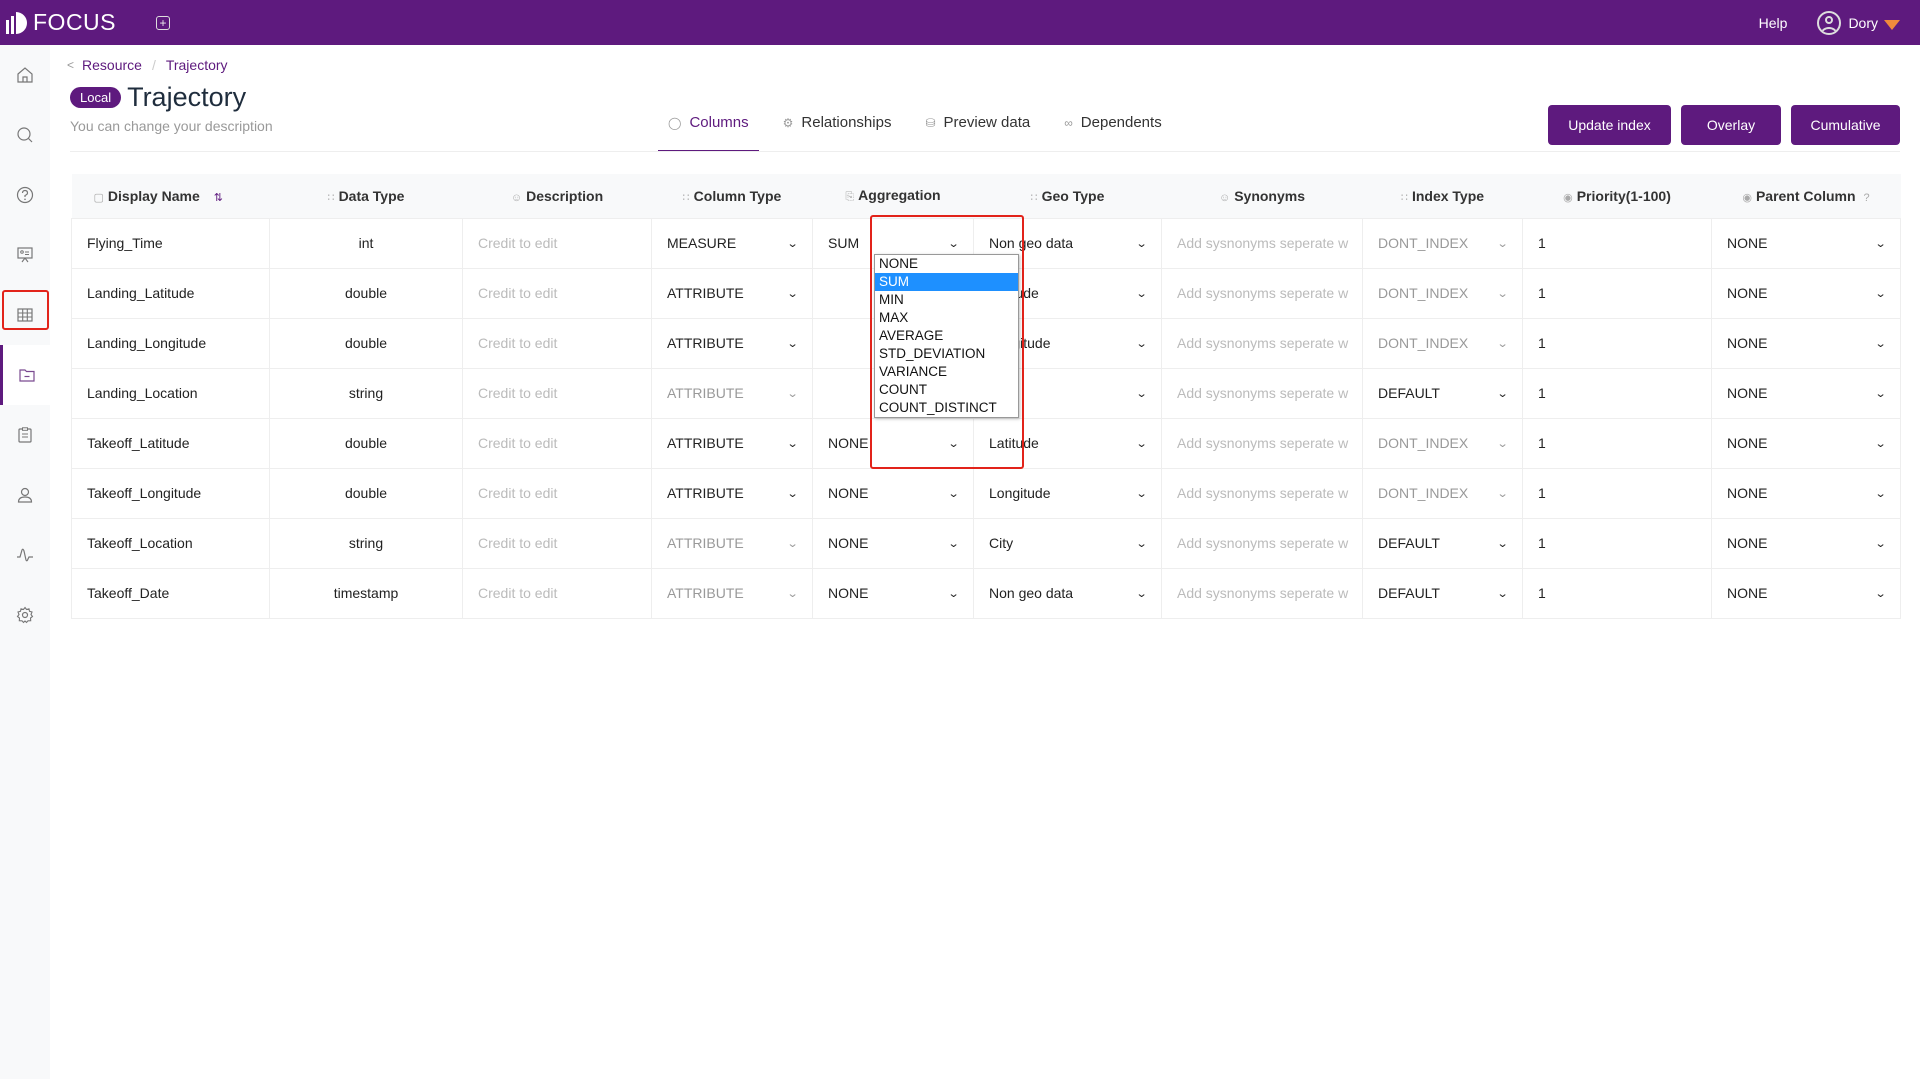 The height and width of the screenshot is (1079, 1920). Describe the element at coordinates (25, 75) in the screenshot. I see `sidebar-item-home` at that location.